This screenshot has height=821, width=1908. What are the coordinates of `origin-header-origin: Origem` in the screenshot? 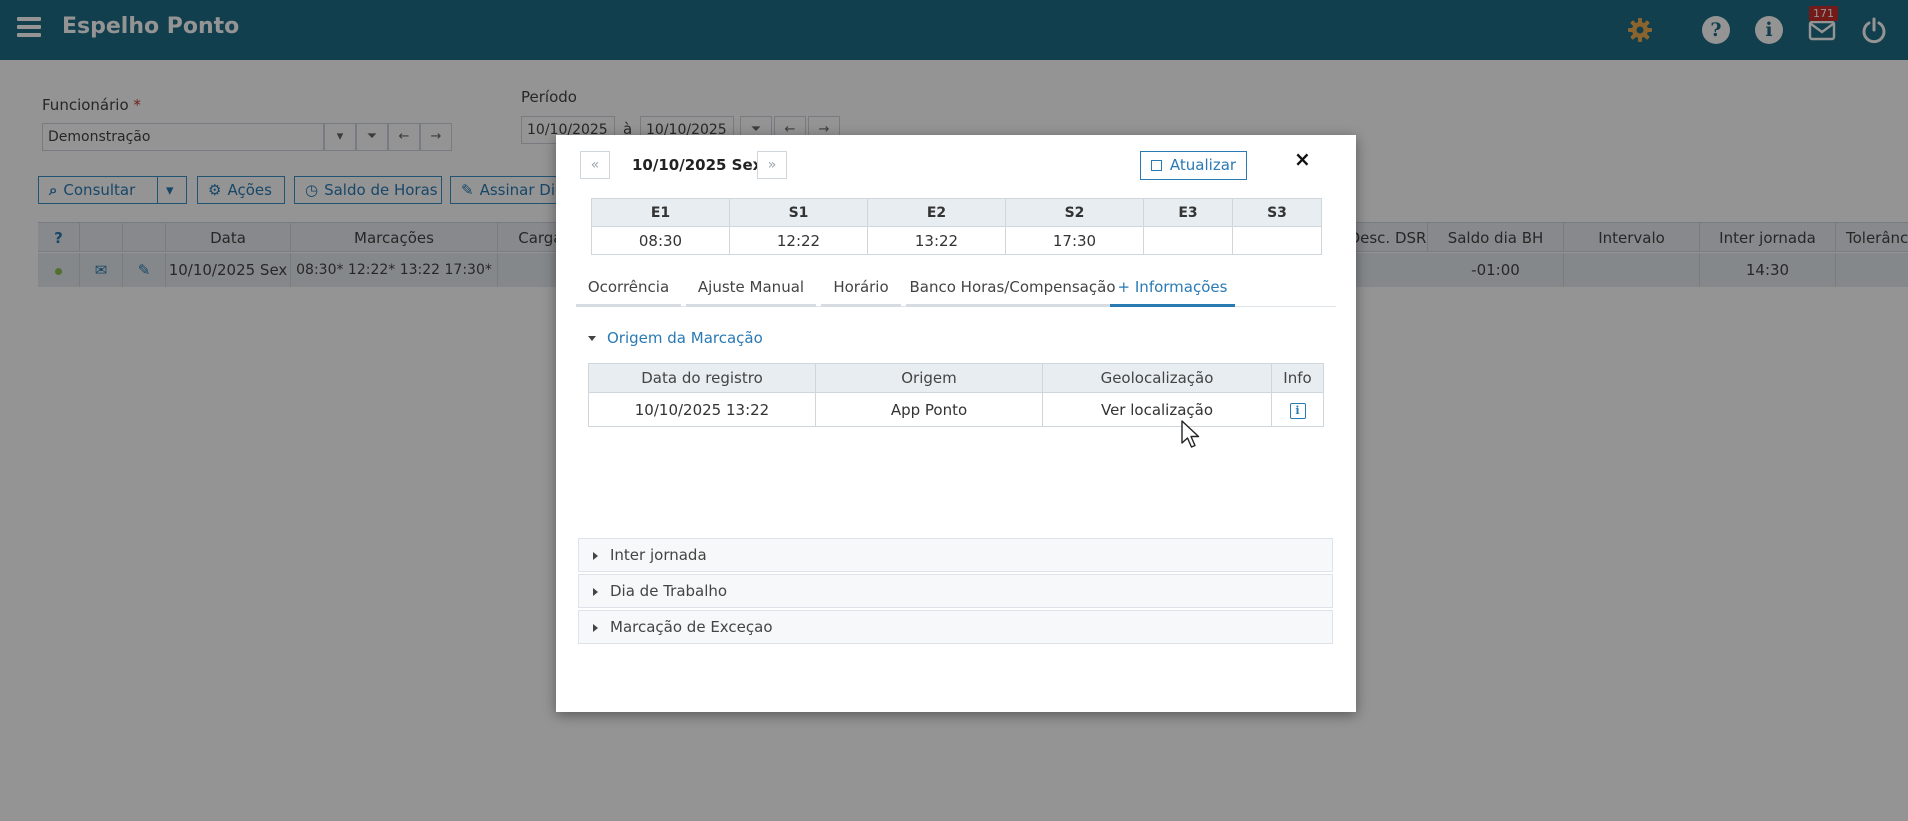 It's located at (929, 378).